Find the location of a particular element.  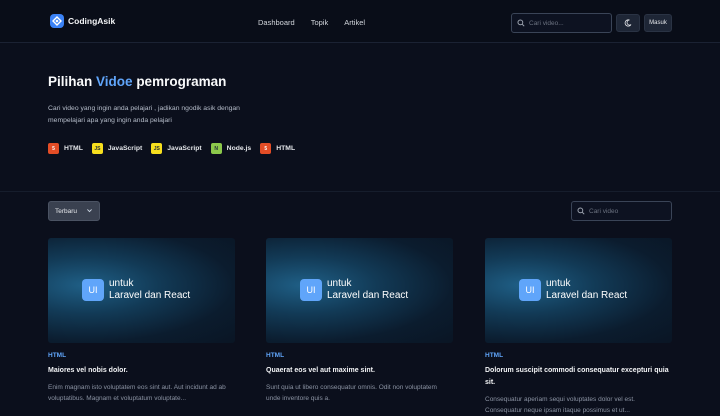

tag-nodejs: N Node.js is located at coordinates (231, 148).